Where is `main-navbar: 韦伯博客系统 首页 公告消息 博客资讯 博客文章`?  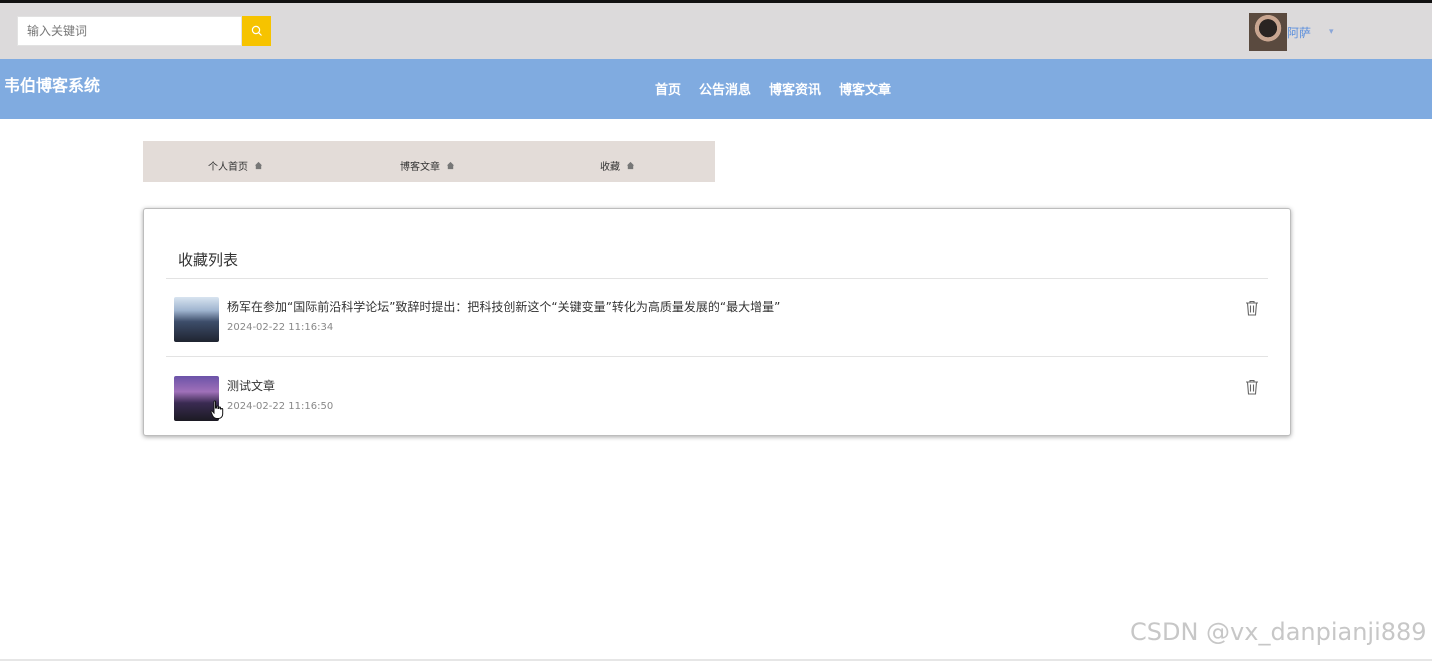
main-navbar: 韦伯博客系统 首页 公告消息 博客资讯 博客文章 is located at coordinates (716, 89).